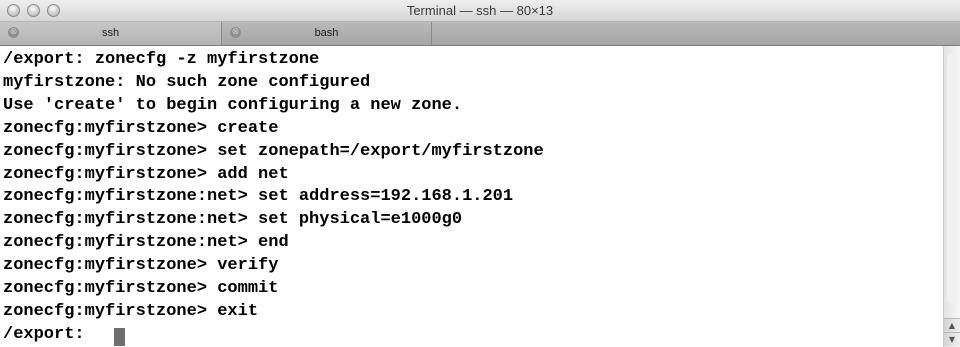 The height and width of the screenshot is (347, 960). What do you see at coordinates (131, 311) in the screenshot?
I see `terminal-line: zonecfg:myfirstzone> exit` at bounding box center [131, 311].